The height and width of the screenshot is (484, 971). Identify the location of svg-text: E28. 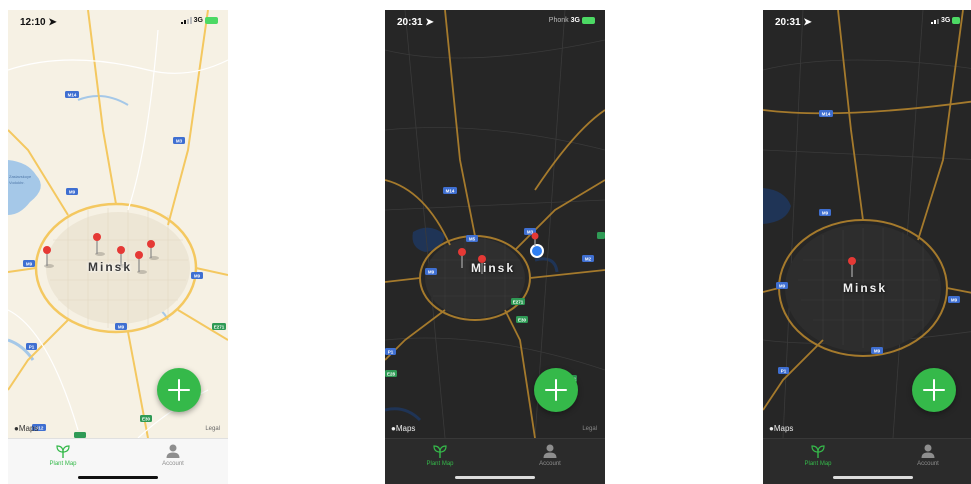
(391, 374).